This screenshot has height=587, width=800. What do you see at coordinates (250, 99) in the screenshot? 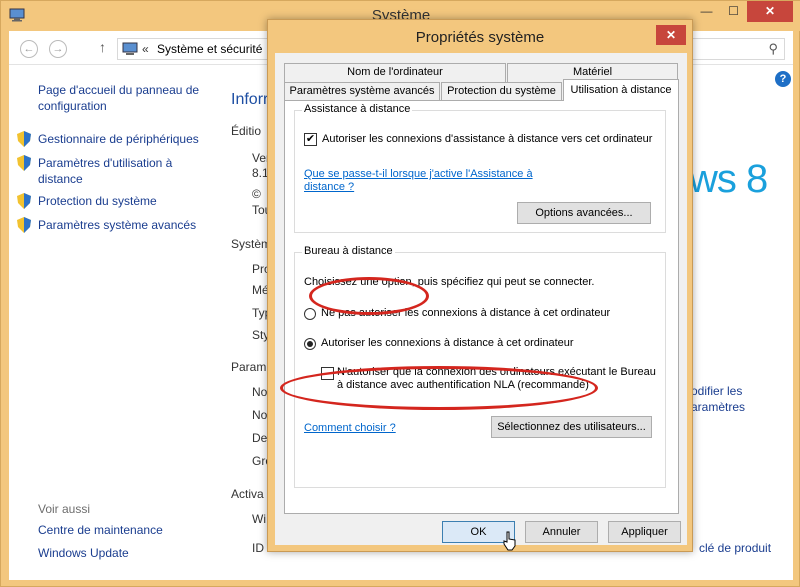
I see `page-title: Inforr` at bounding box center [250, 99].